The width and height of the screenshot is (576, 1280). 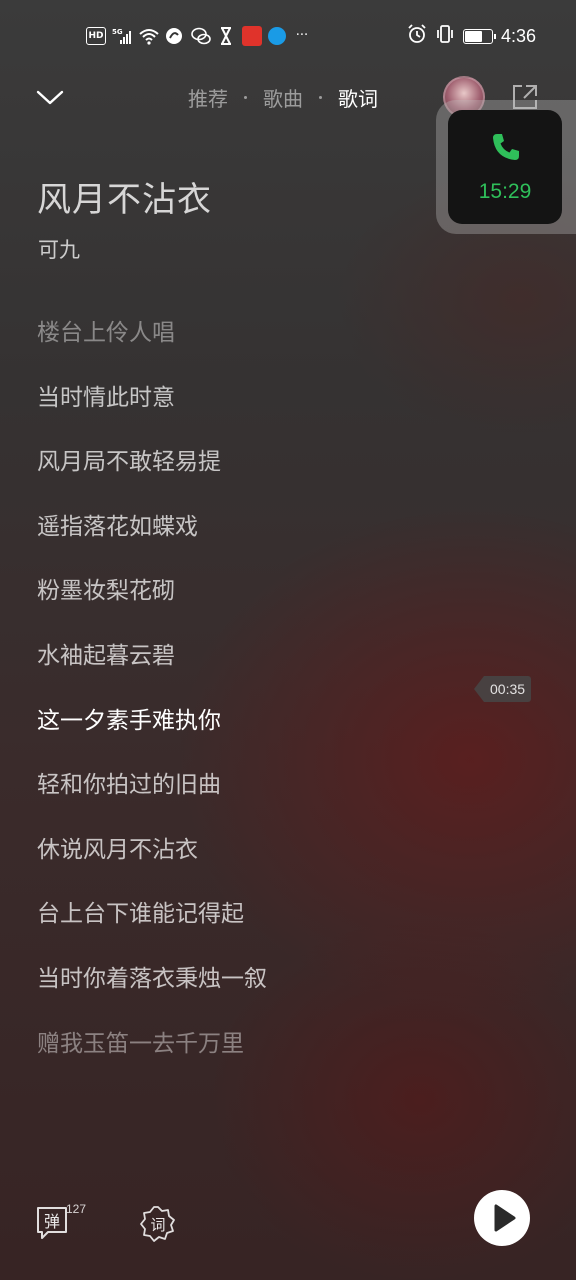 What do you see at coordinates (96, 36) in the screenshot?
I see `hd-icon: HD` at bounding box center [96, 36].